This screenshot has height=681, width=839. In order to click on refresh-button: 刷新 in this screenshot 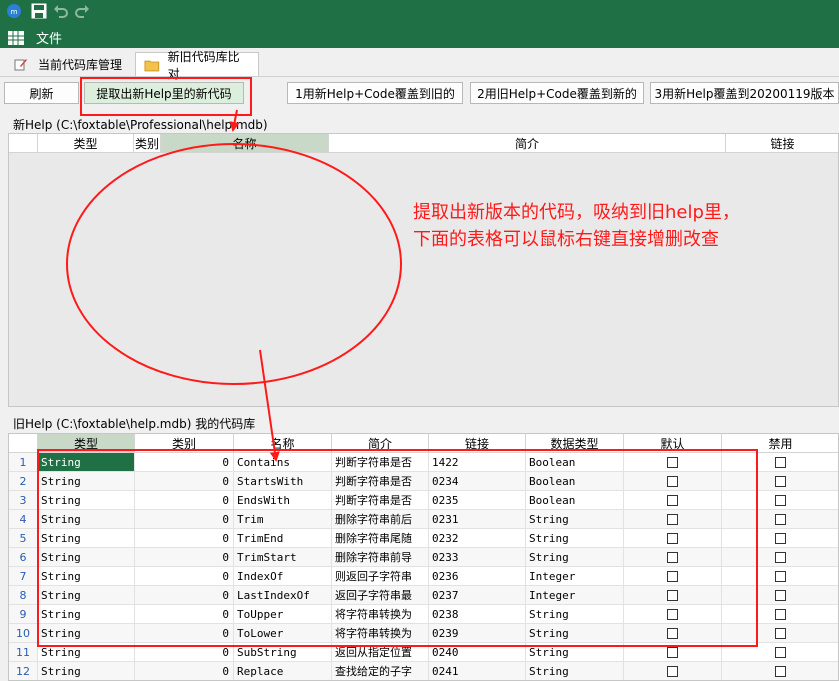, I will do `click(41, 93)`.